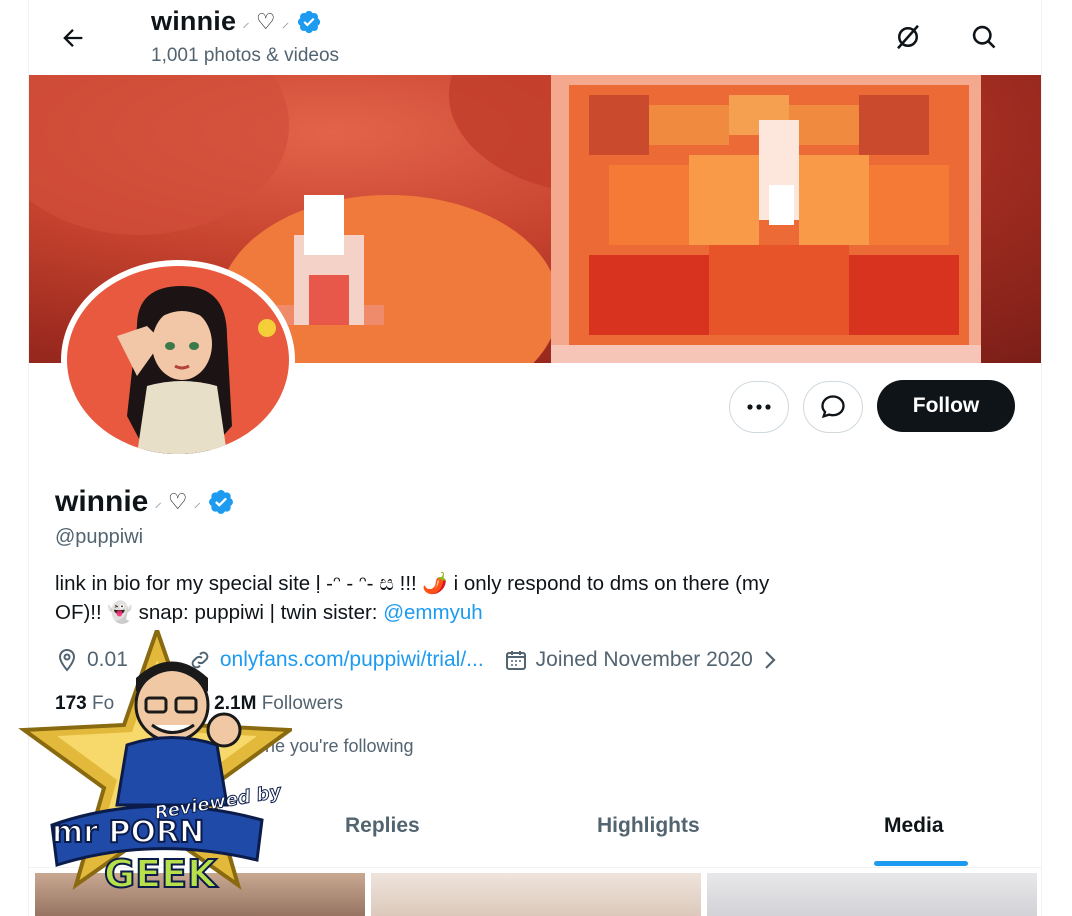 Image resolution: width=1072 pixels, height=916 pixels. What do you see at coordinates (128, 832) in the screenshot?
I see `watermark-line-2: mr PORN` at bounding box center [128, 832].